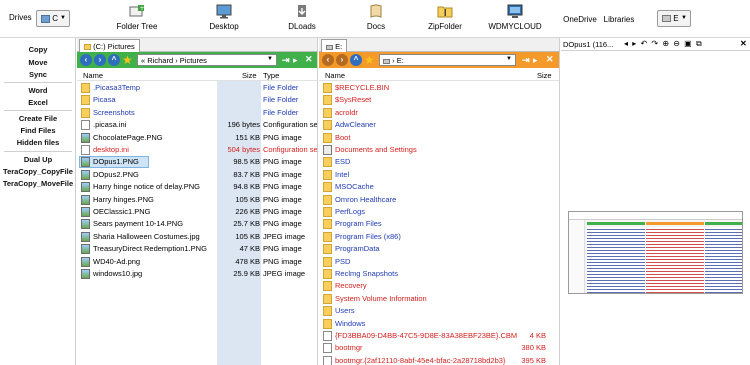  Describe the element at coordinates (38, 74) in the screenshot. I see `sync-button: Sync` at that location.